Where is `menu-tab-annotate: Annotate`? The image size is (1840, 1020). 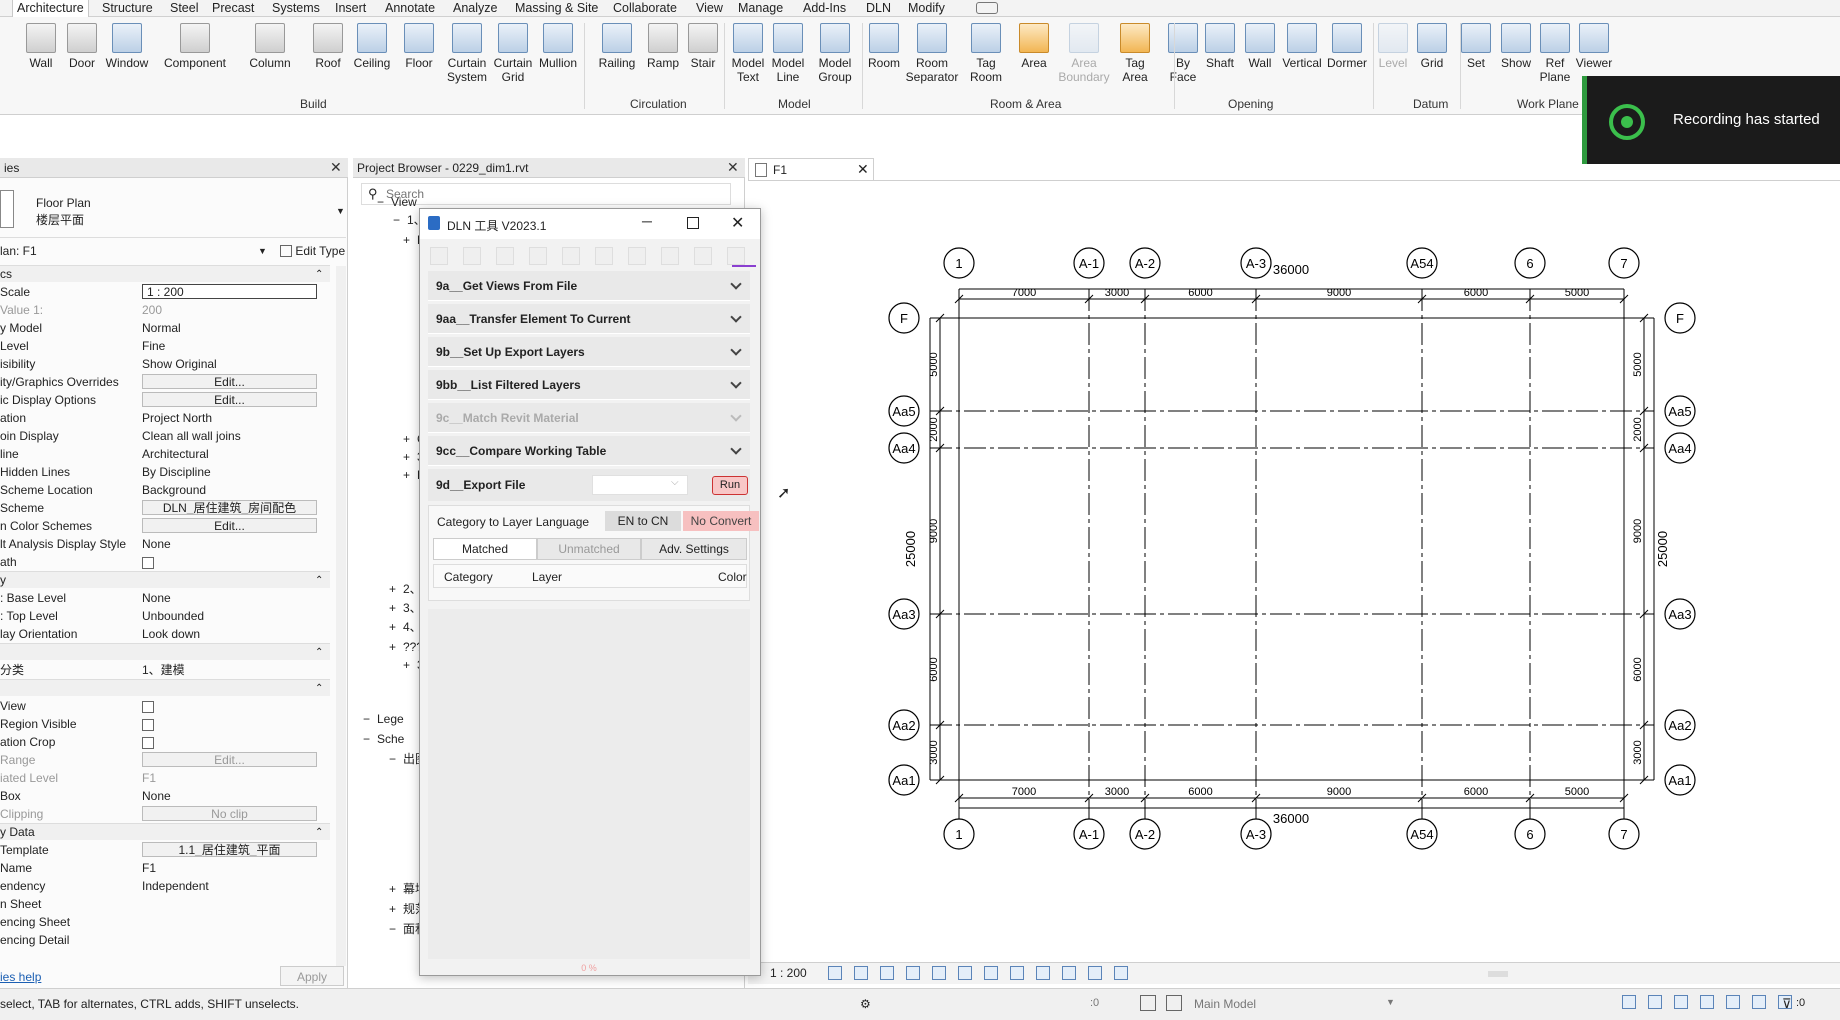
menu-tab-annotate: Annotate is located at coordinates (410, 8).